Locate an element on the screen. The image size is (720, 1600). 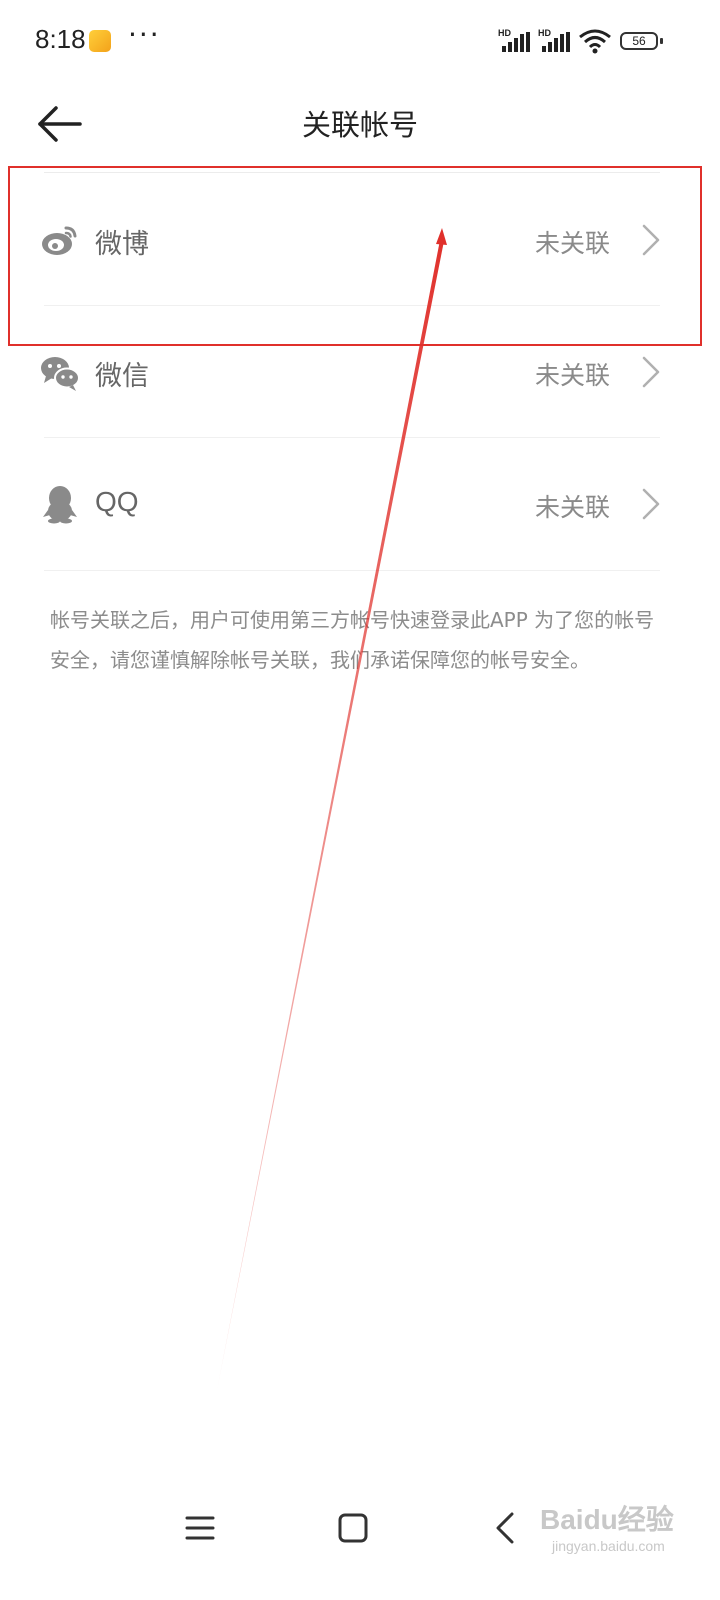
menu-icon is located at coordinates (200, 1528).